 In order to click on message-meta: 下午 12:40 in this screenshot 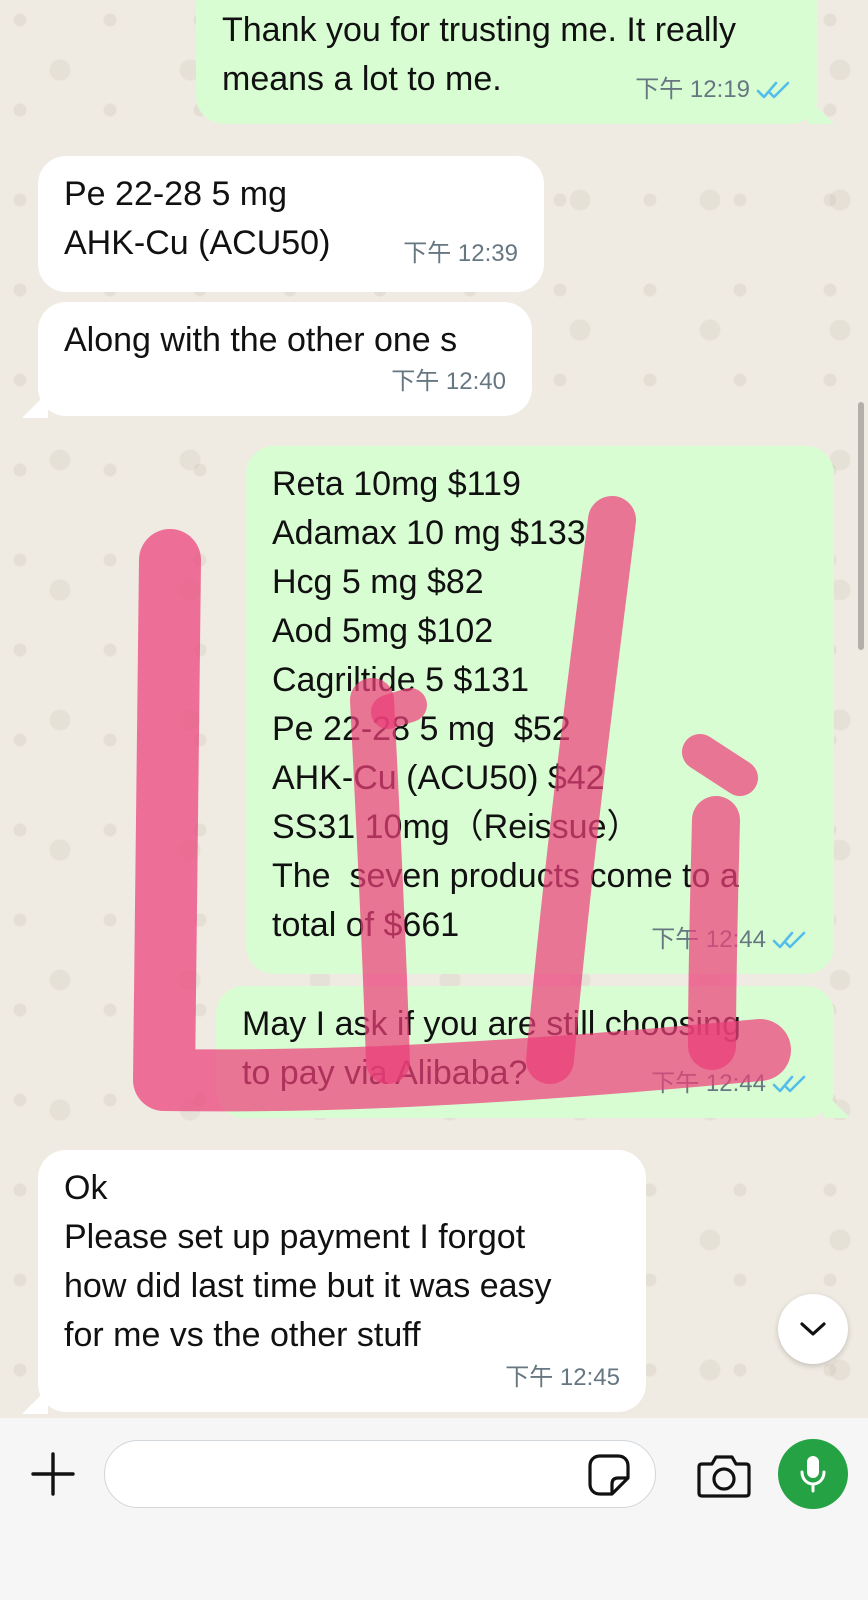, I will do `click(448, 381)`.